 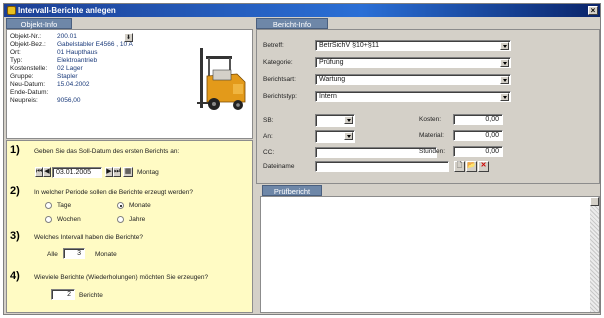 I want to click on last-icon: ⏭, so click(x=117, y=172).